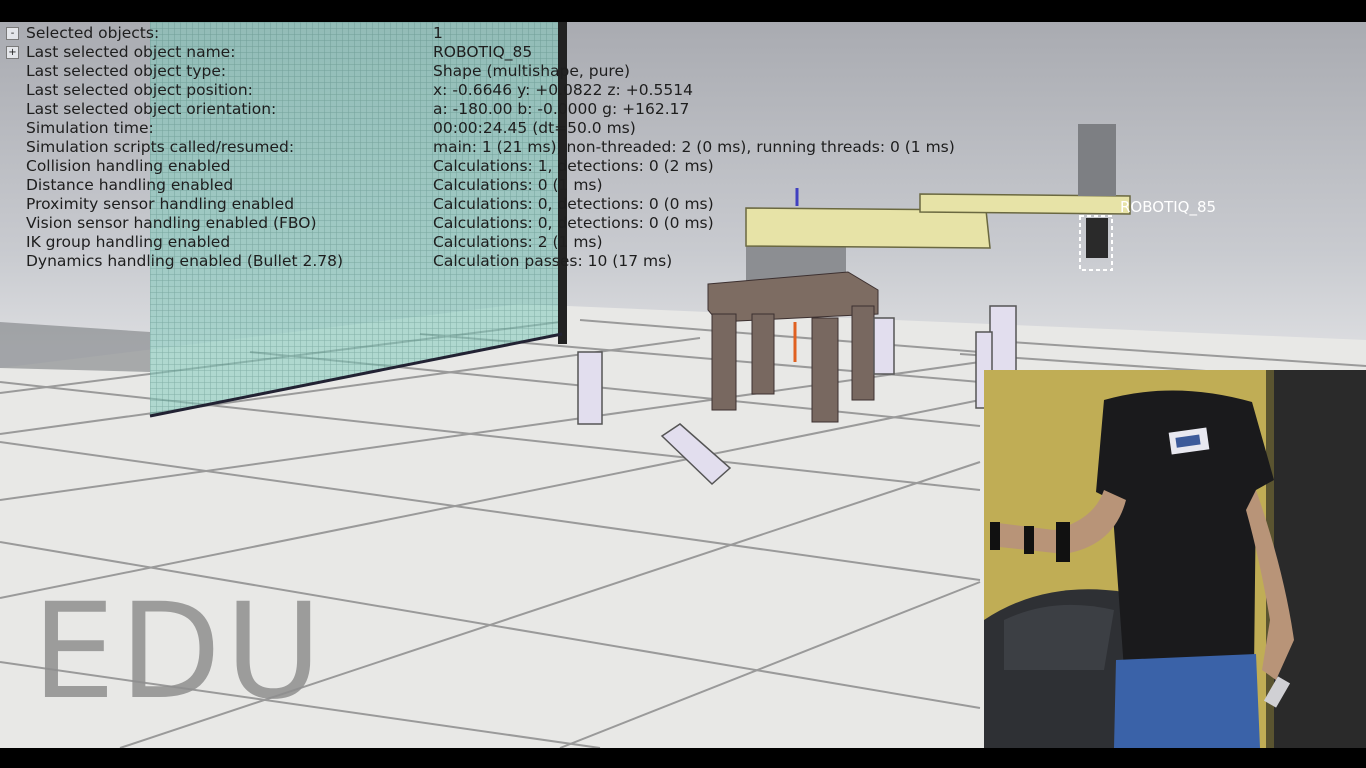  I want to click on info-label: Simulation time:, so click(90, 128).